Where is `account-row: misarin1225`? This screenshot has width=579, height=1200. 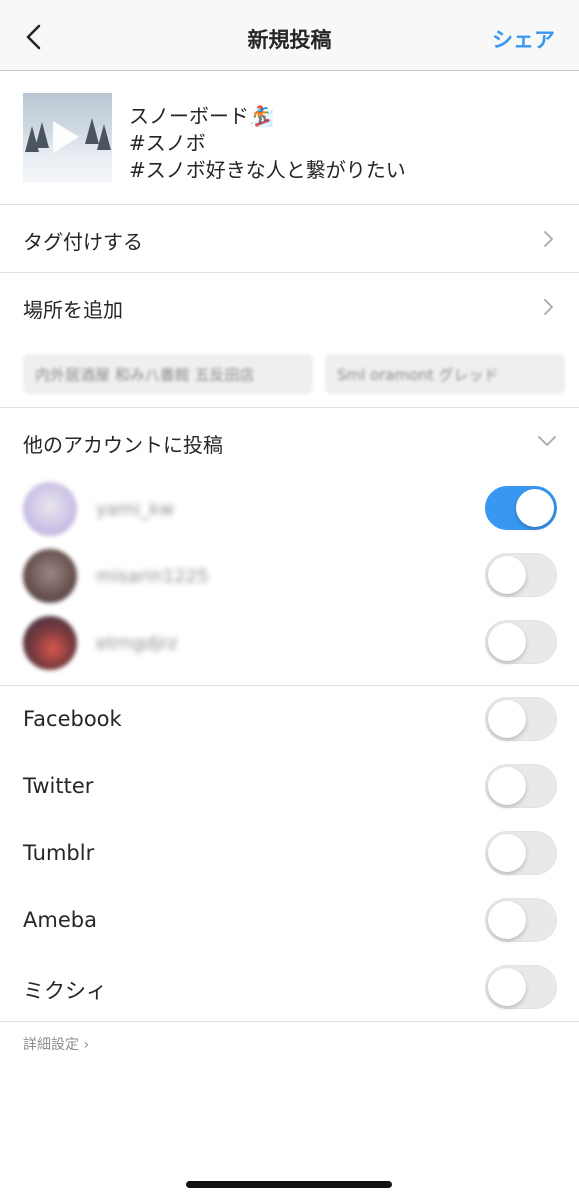
account-row: misarin1225 is located at coordinates (289, 578).